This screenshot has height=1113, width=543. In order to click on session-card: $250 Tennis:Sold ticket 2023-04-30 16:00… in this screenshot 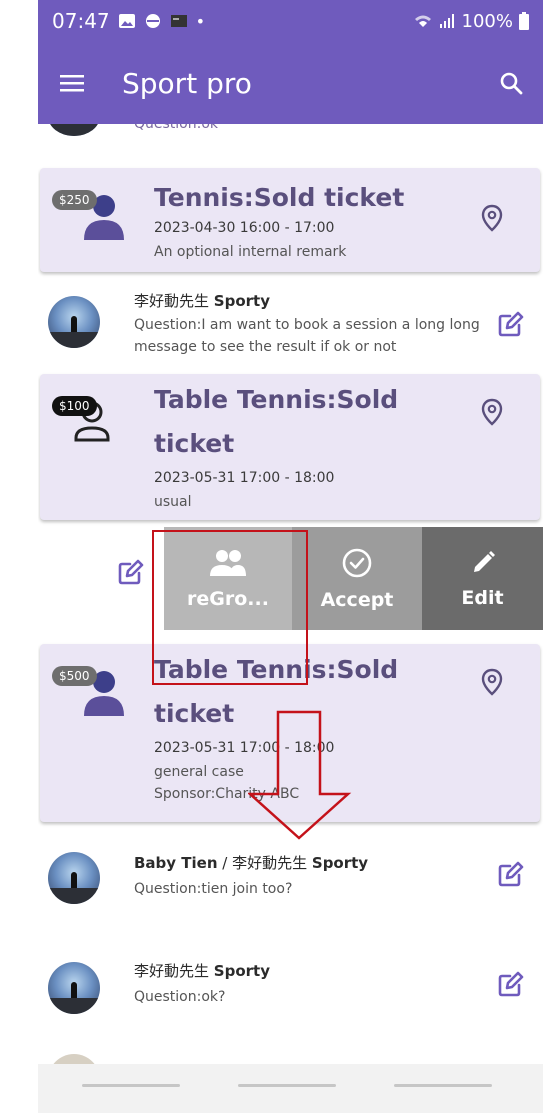, I will do `click(290, 220)`.